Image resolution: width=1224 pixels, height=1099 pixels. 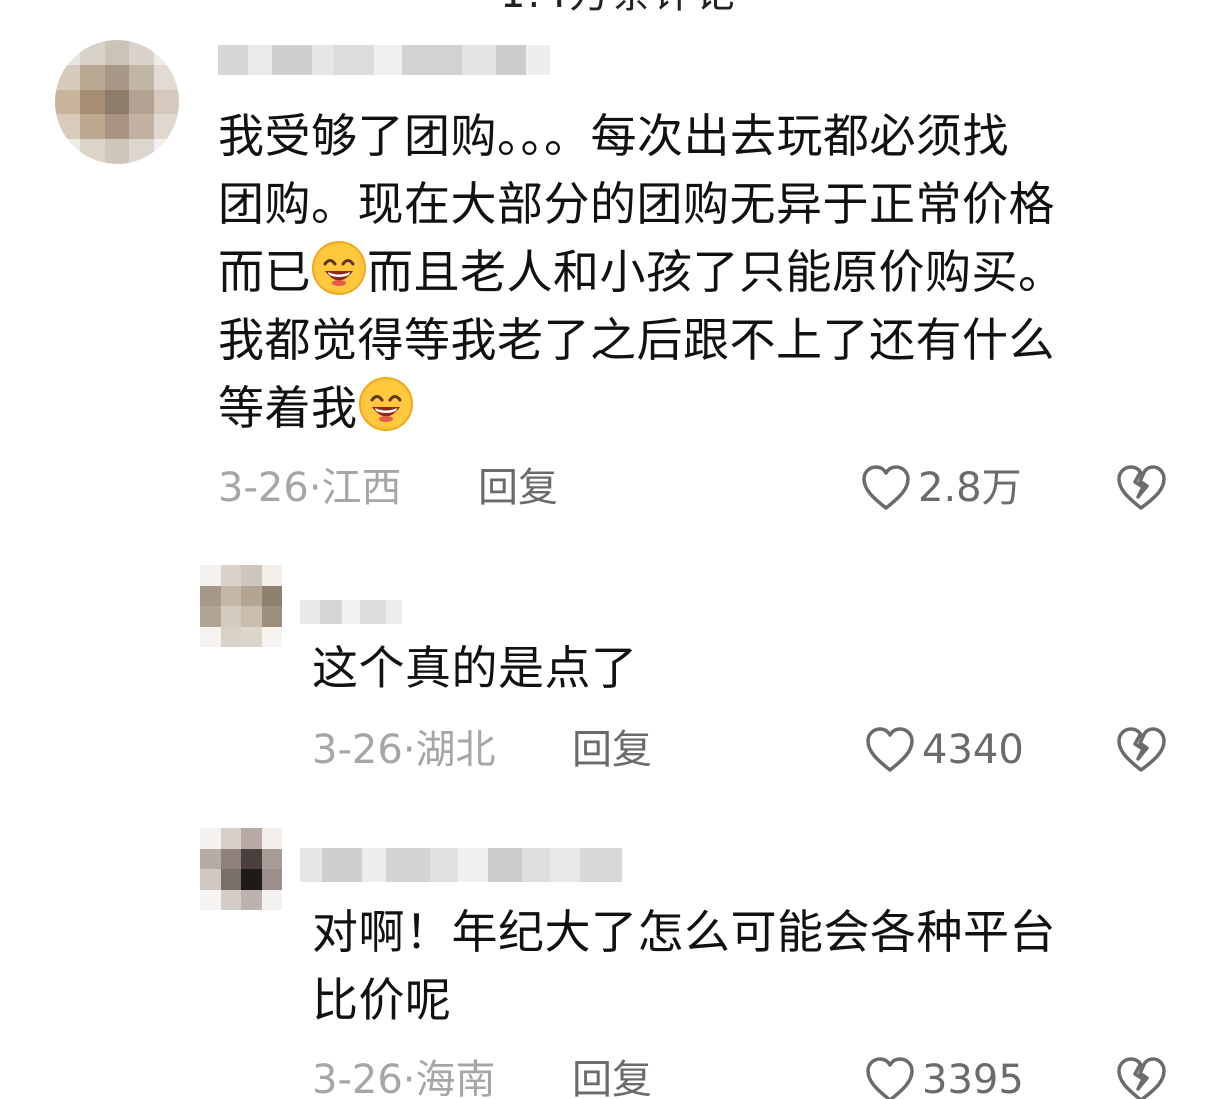 I want to click on like-count: 2.8万, so click(x=970, y=488).